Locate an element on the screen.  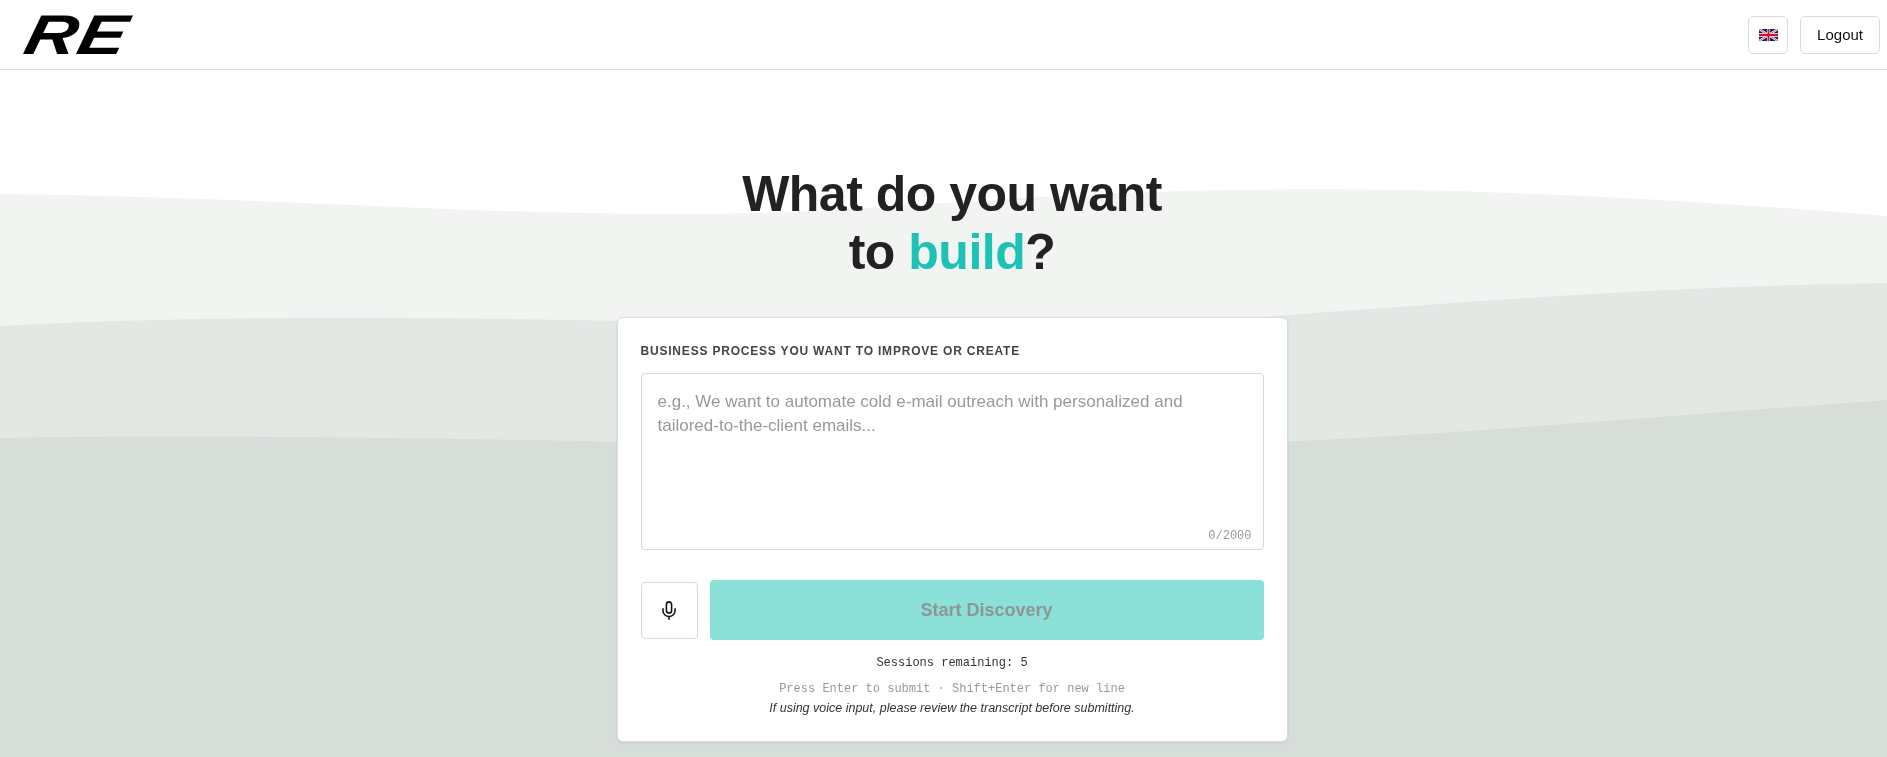
sessions-remaining: Sessions remaining: 5 is located at coordinates (952, 663).